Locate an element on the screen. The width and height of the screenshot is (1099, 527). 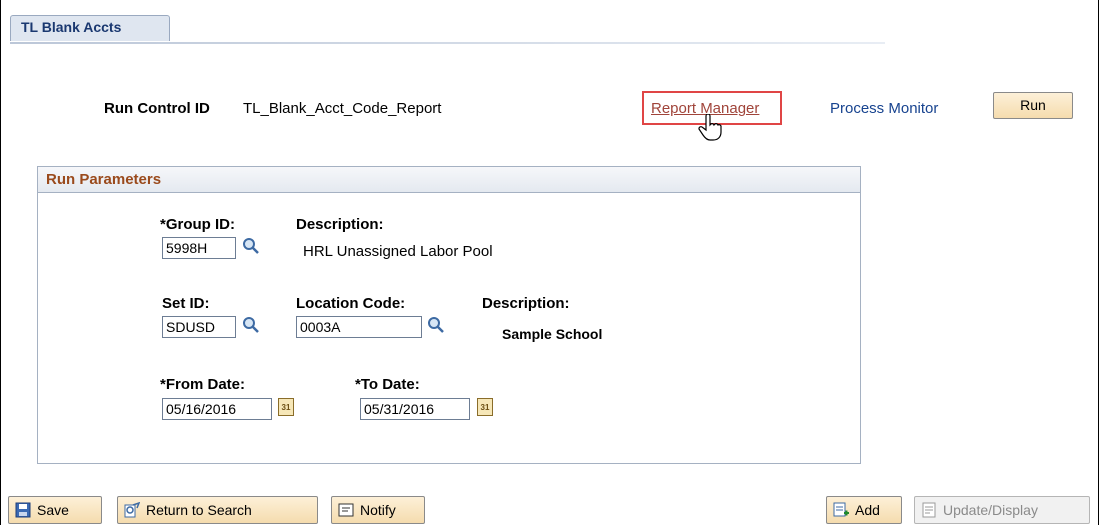
tab-tl-blank-accts: TL Blank Accts is located at coordinates (90, 28).